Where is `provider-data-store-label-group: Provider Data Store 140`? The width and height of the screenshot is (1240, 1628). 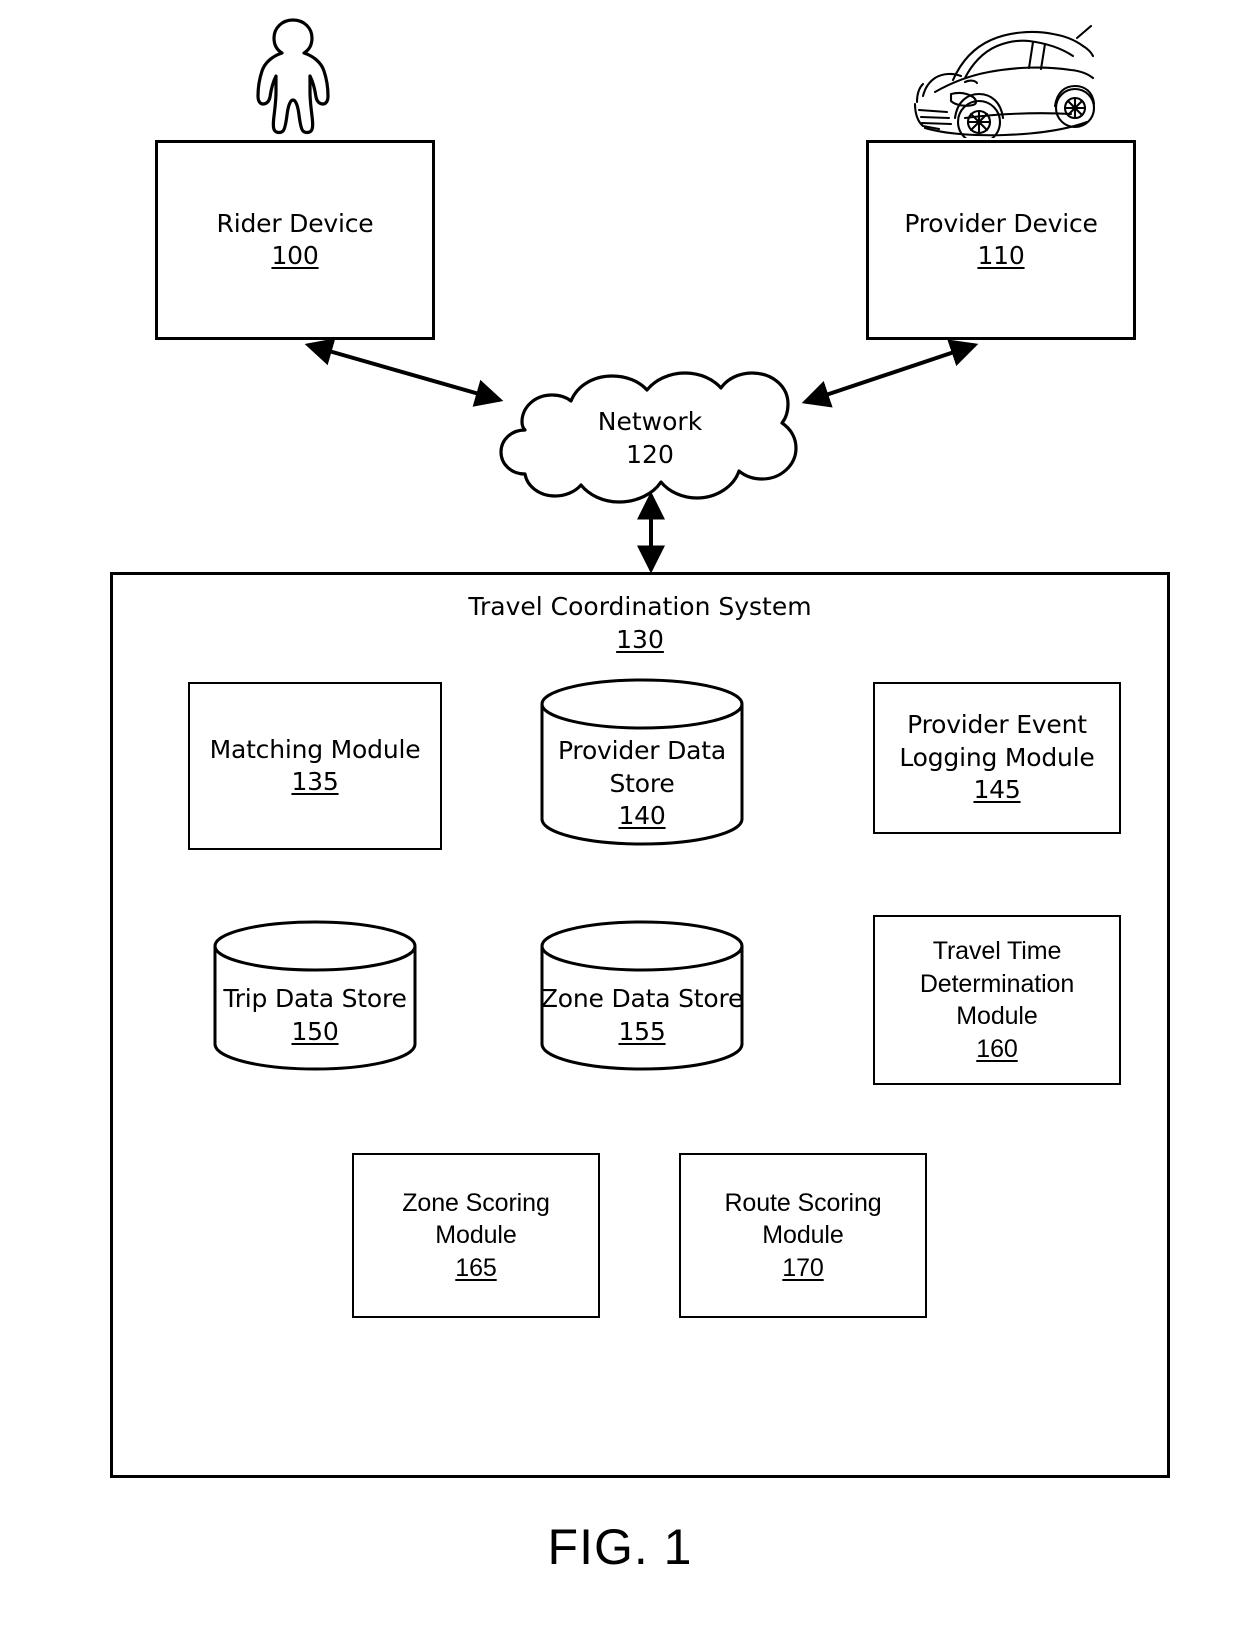 provider-data-store-label-group: Provider Data Store 140 is located at coordinates (642, 784).